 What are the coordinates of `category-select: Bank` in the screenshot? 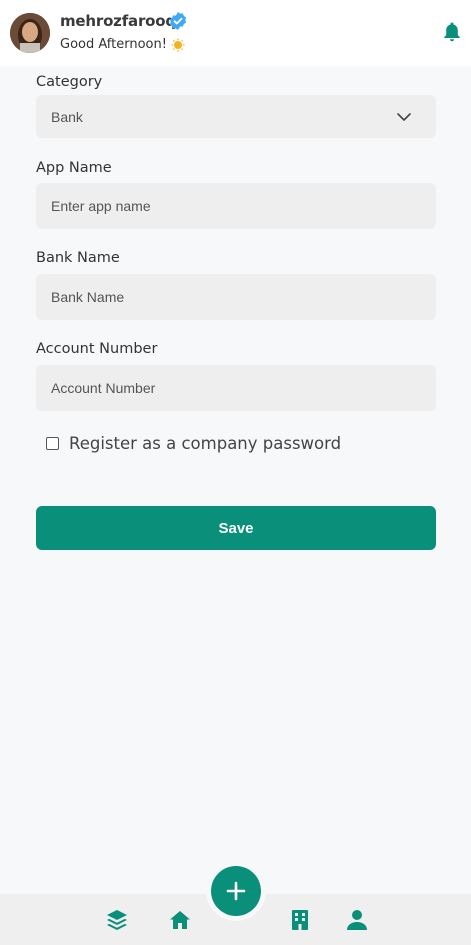 It's located at (236, 116).